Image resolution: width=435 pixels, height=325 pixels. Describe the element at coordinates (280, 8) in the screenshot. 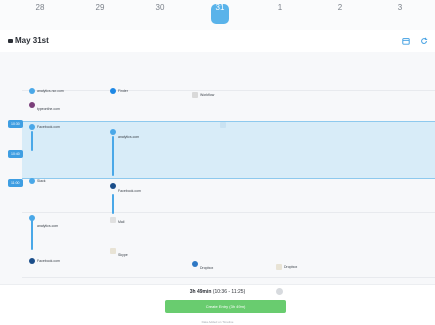

I see `day-1: 1` at that location.